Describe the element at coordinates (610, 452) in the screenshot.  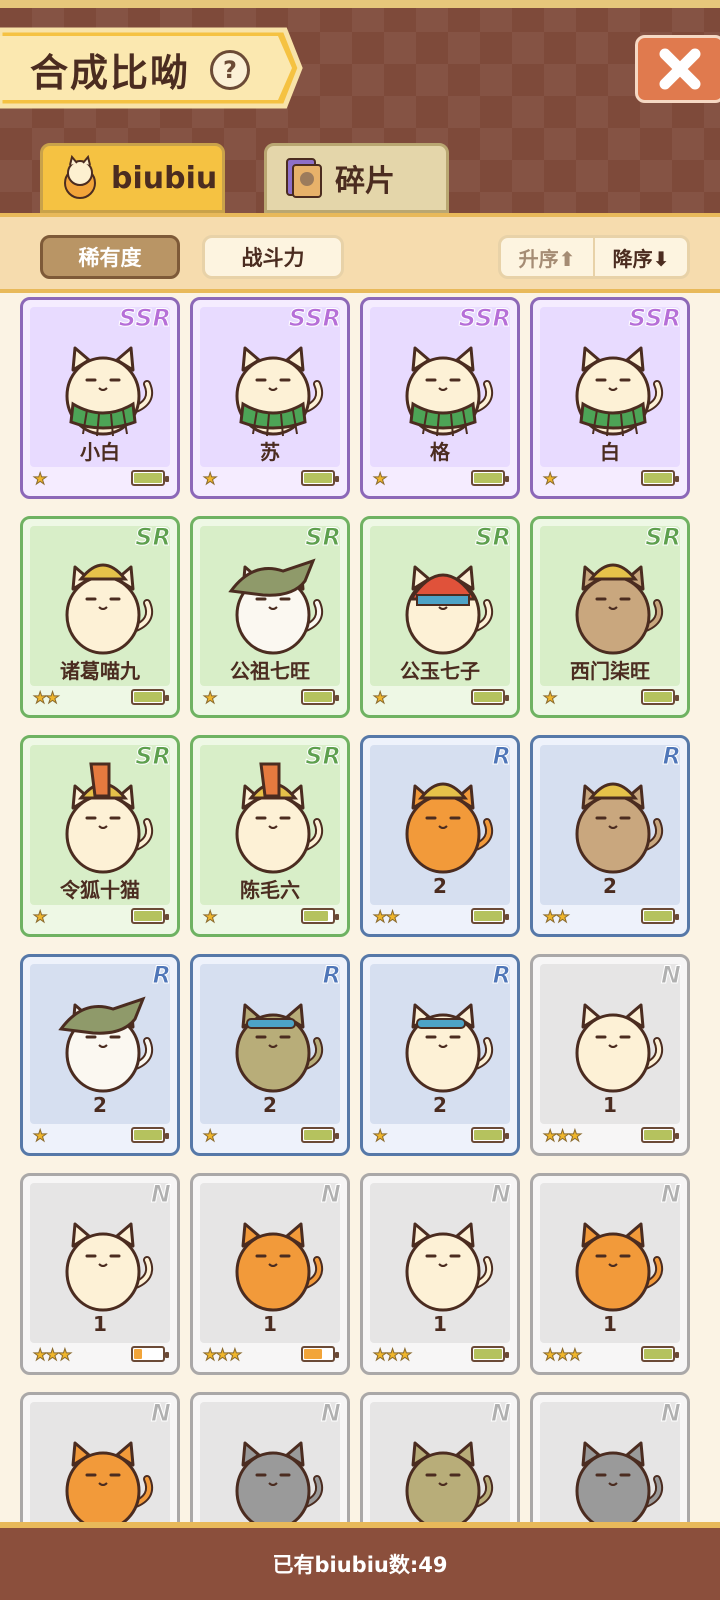
I see `card-name: 白` at that location.